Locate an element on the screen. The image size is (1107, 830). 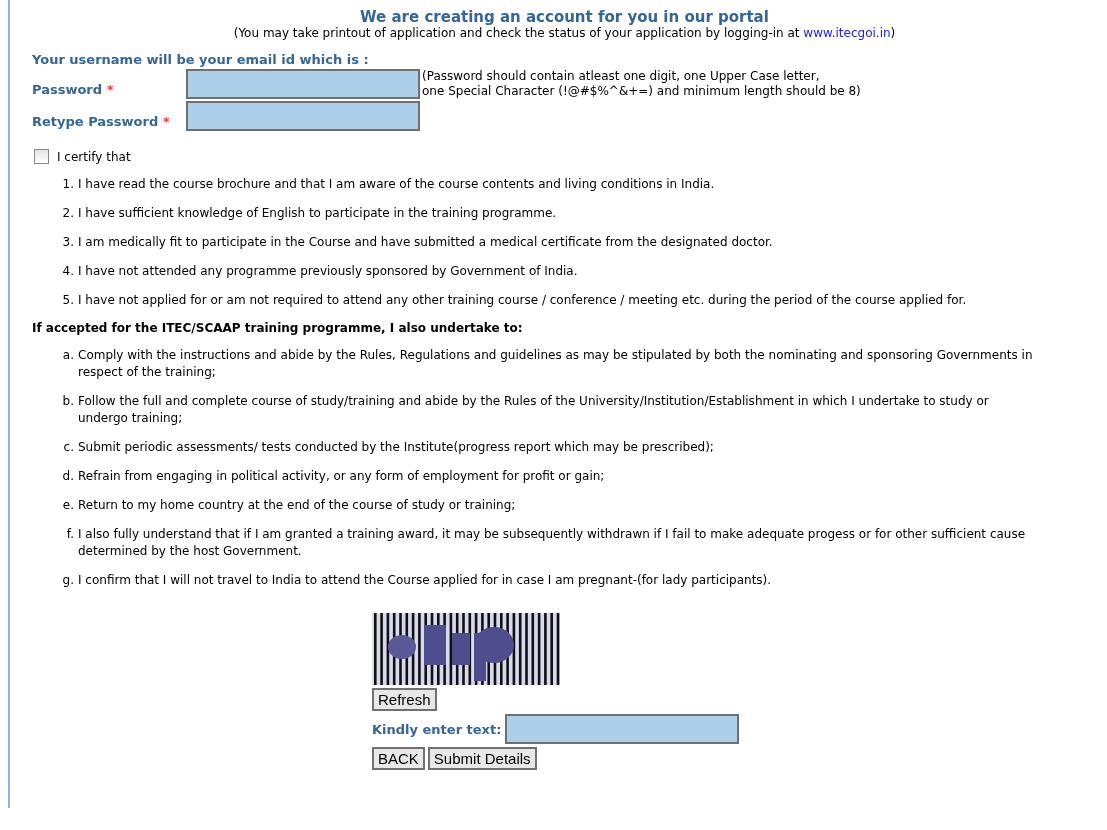
captcha-field is located at coordinates (622, 729).